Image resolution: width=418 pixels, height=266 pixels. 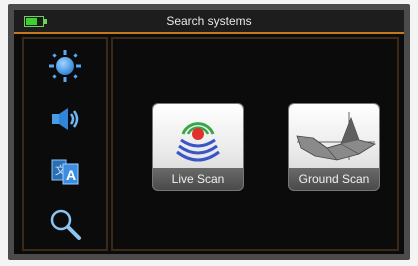 I want to click on sidebar-item-search, so click(x=65, y=224).